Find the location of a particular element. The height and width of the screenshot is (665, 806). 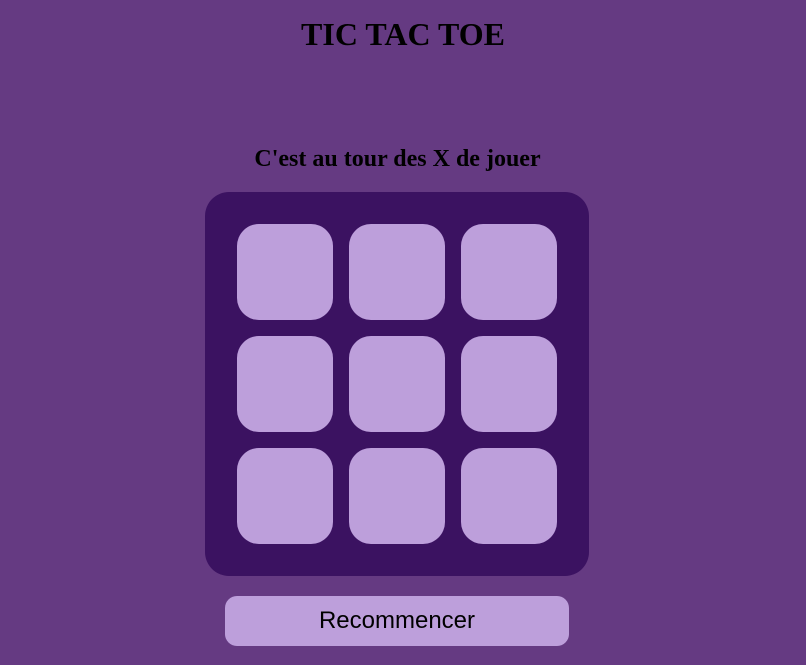

game-title: TIC TAC TOE is located at coordinates (403, 34).